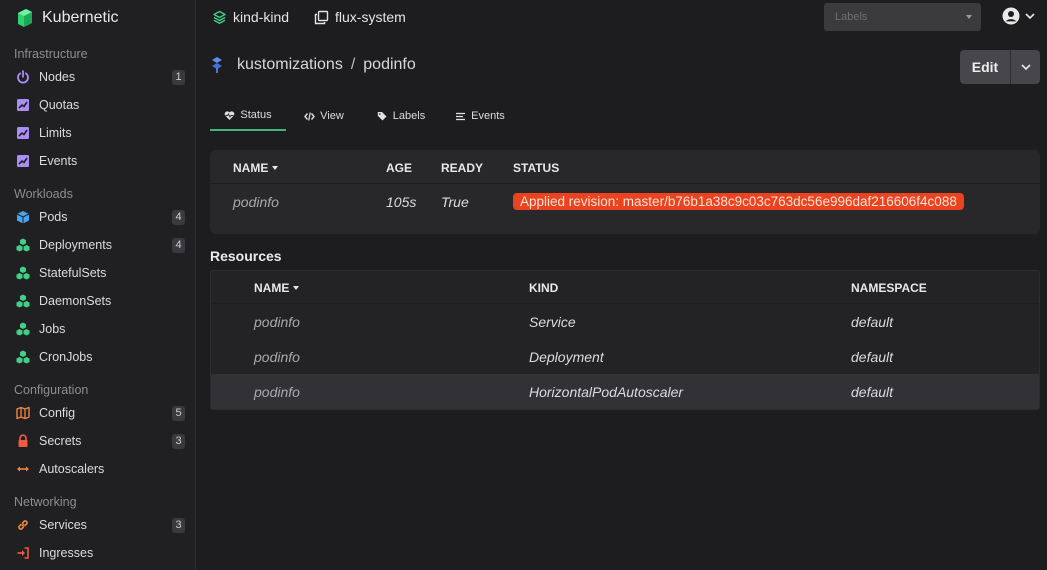 Image resolution: width=1047 pixels, height=570 pixels. What do you see at coordinates (969, 17) in the screenshot?
I see `caret-down-icon` at bounding box center [969, 17].